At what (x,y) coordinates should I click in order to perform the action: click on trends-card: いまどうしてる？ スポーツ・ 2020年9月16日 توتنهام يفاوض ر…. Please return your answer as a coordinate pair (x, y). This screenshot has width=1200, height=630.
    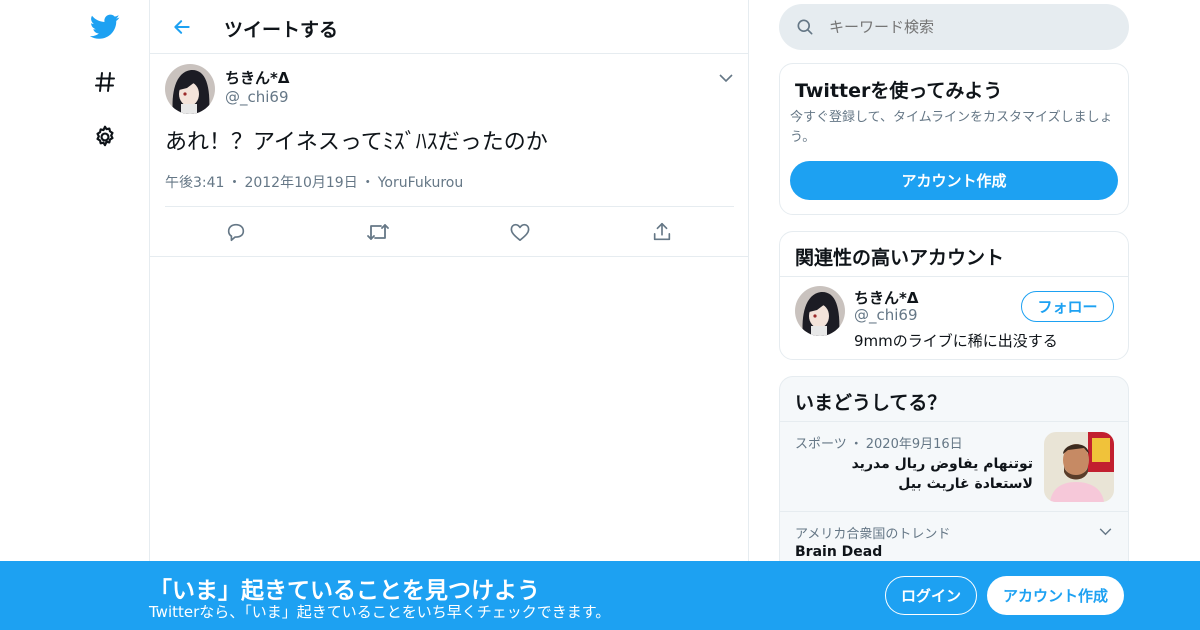
    Looking at the image, I should click on (954, 476).